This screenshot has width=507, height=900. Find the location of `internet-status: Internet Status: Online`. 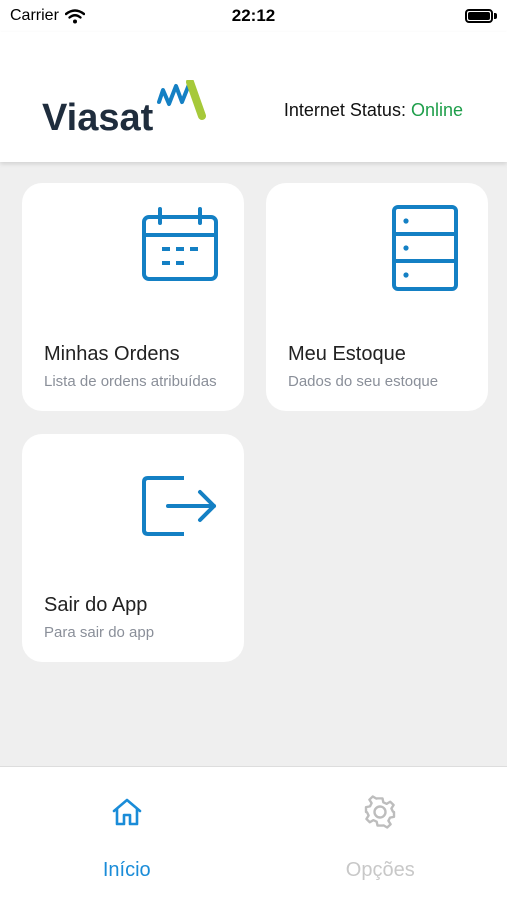

internet-status: Internet Status: Online is located at coordinates (373, 110).